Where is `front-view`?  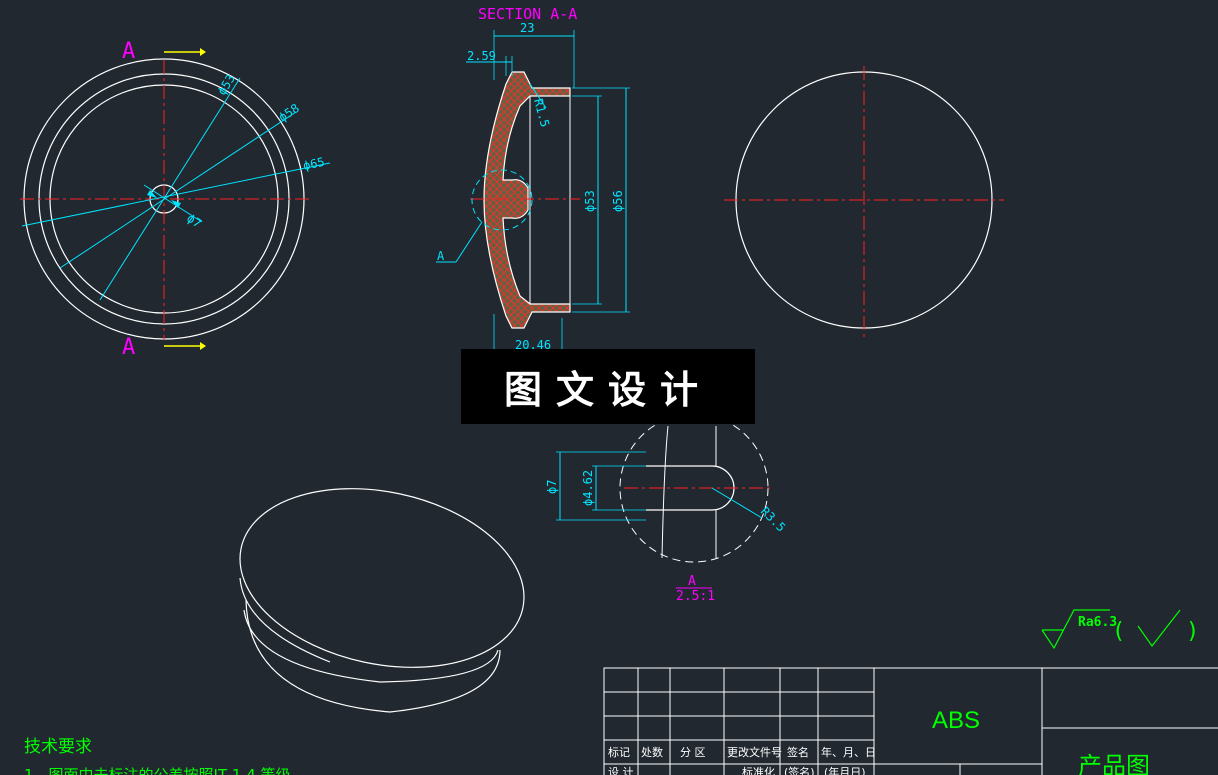
front-view is located at coordinates (175, 199).